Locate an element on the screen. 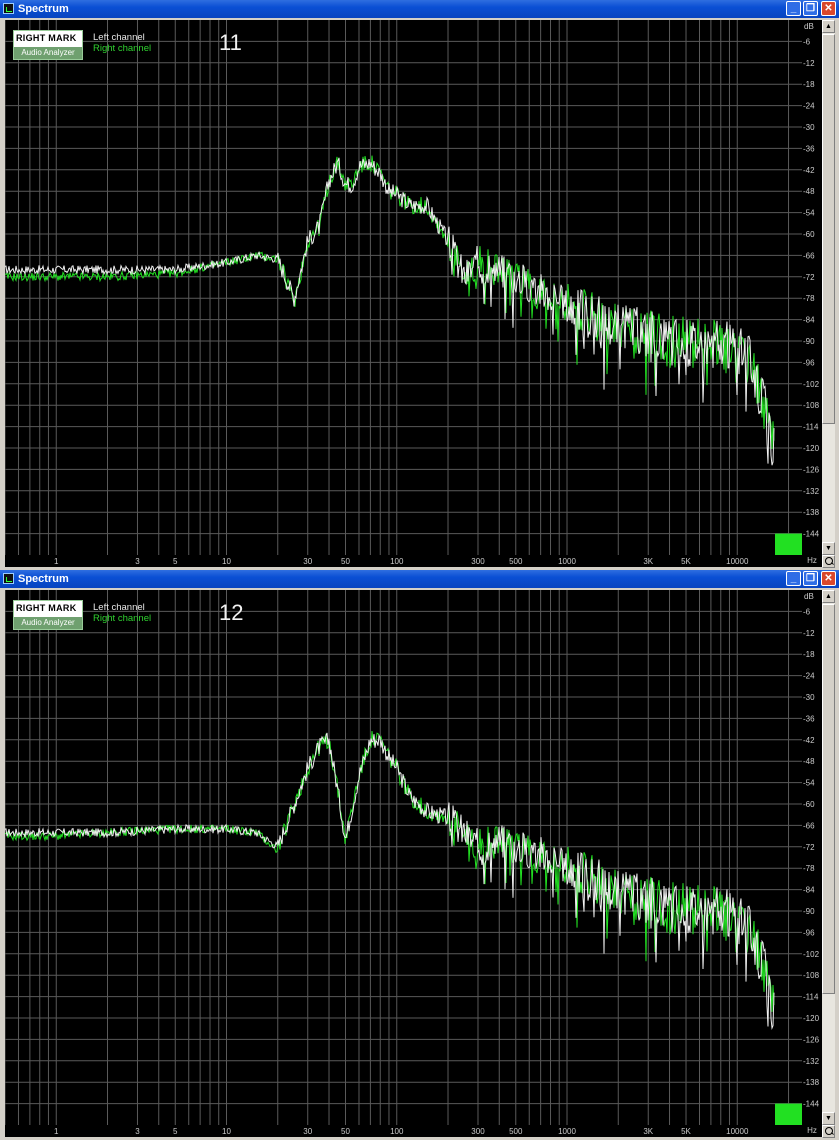  y-tick-label: -24 is located at coordinates (809, 106).